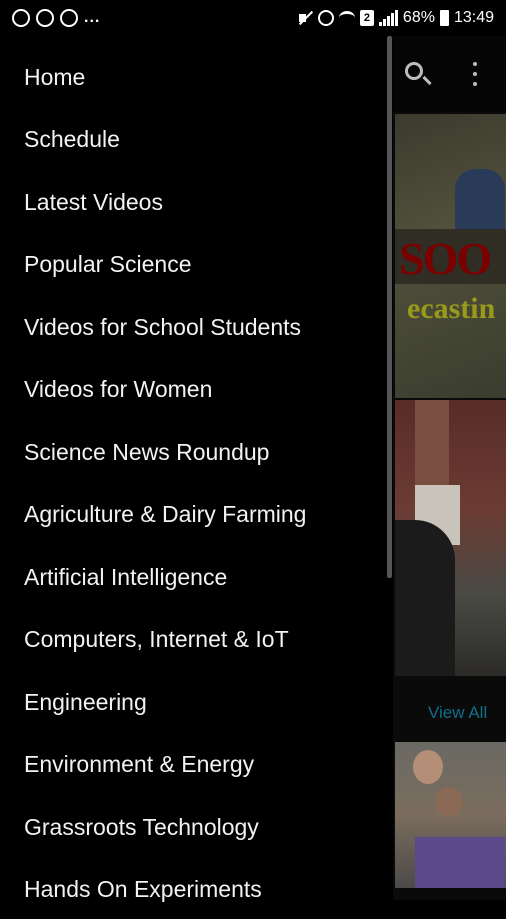  What do you see at coordinates (449, 74) in the screenshot?
I see `app-toolbar` at bounding box center [449, 74].